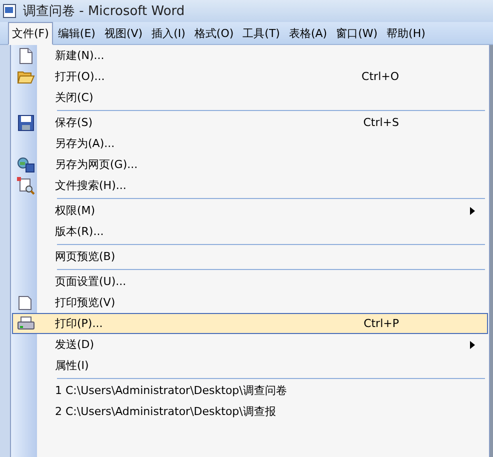 This screenshot has height=457, width=493. I want to click on menu-item: 发送(D), so click(250, 344).